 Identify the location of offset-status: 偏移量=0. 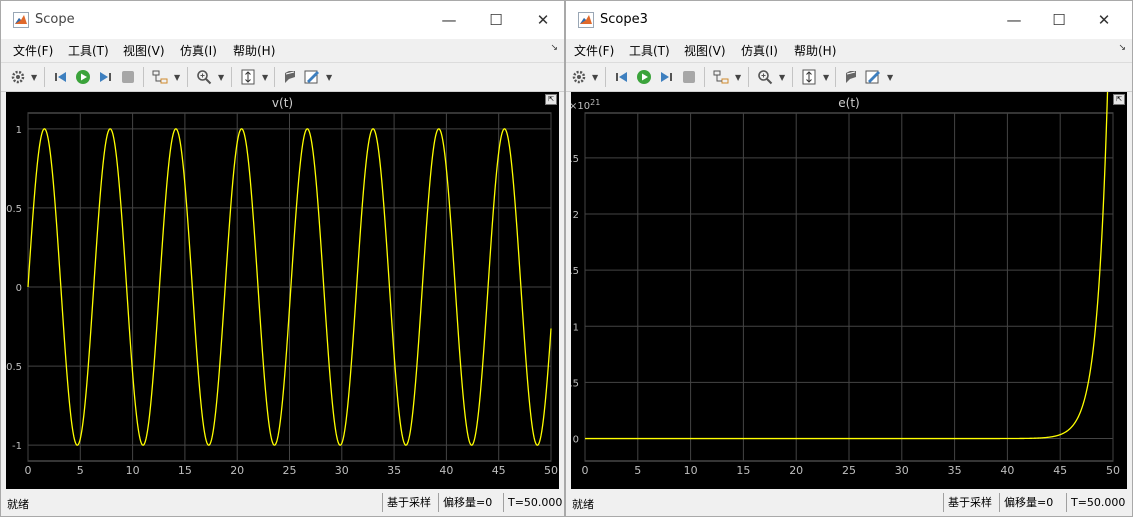
(467, 502).